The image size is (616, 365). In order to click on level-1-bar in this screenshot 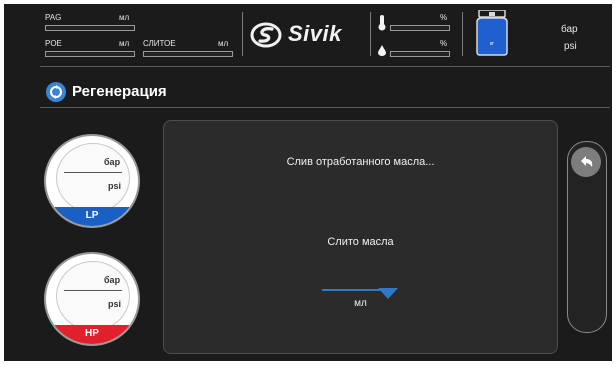, I will do `click(420, 28)`.